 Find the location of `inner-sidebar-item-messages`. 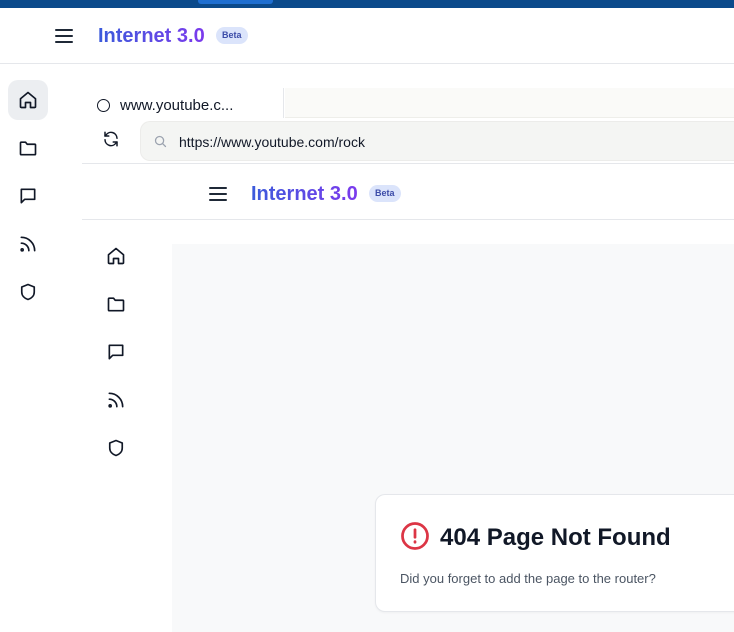

inner-sidebar-item-messages is located at coordinates (116, 352).